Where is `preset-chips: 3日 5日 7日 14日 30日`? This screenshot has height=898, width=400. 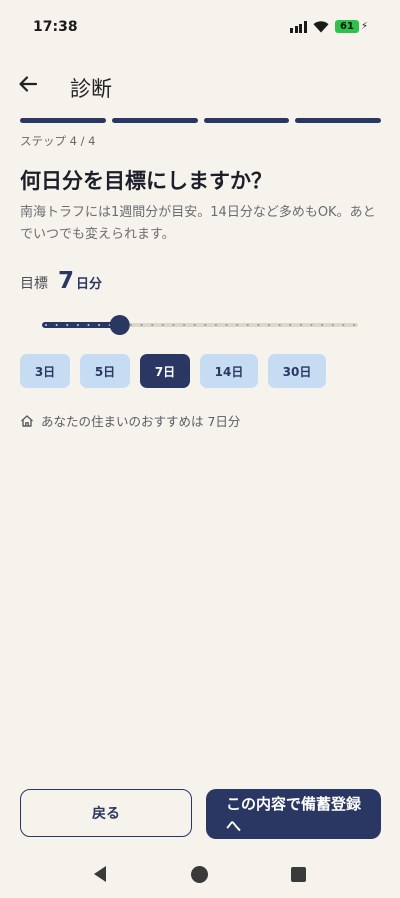 preset-chips: 3日 5日 7日 14日 30日 is located at coordinates (173, 371).